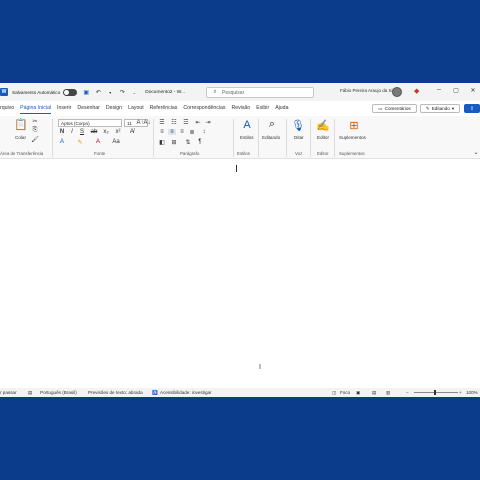 This screenshot has height=480, width=480. What do you see at coordinates (35, 139) in the screenshot?
I see `format-painter-icon: 🖌` at bounding box center [35, 139].